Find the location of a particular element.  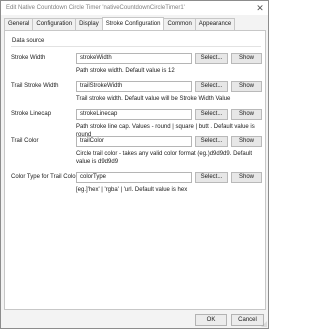

trail-stroke-width-field: trailStrokeWidth is located at coordinates (134, 86).